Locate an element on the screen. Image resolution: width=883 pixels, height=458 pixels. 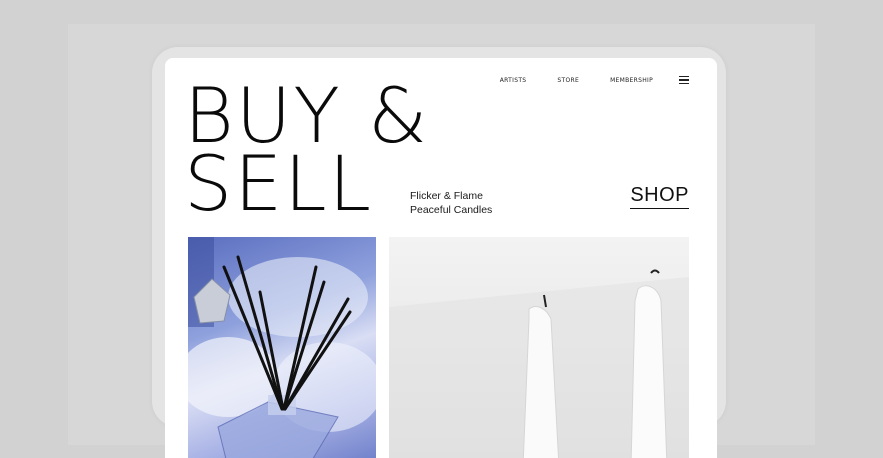
nav-link-membership: MEMBERSHIP is located at coordinates (631, 80).